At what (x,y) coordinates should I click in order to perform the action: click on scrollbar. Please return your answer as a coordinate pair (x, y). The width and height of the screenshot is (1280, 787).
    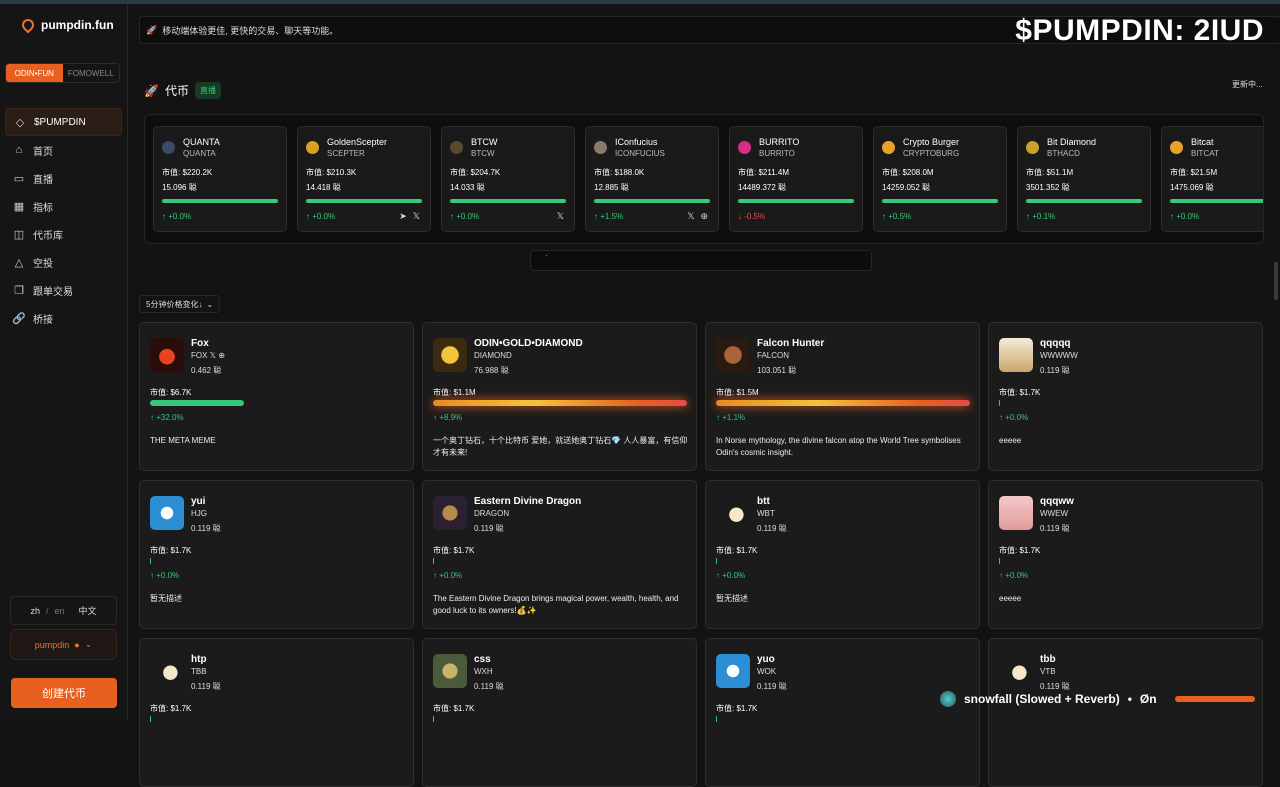
    Looking at the image, I should click on (1276, 281).